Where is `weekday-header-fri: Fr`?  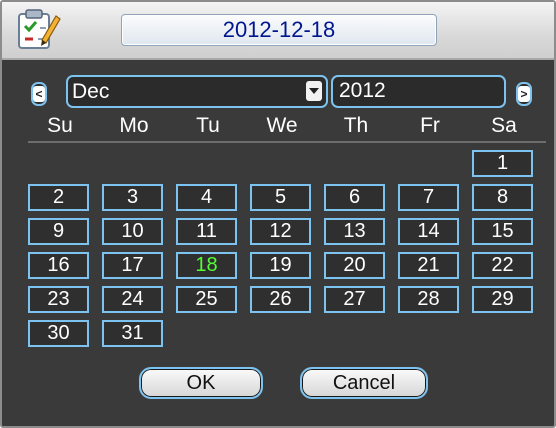
weekday-header-fri: Fr is located at coordinates (430, 125).